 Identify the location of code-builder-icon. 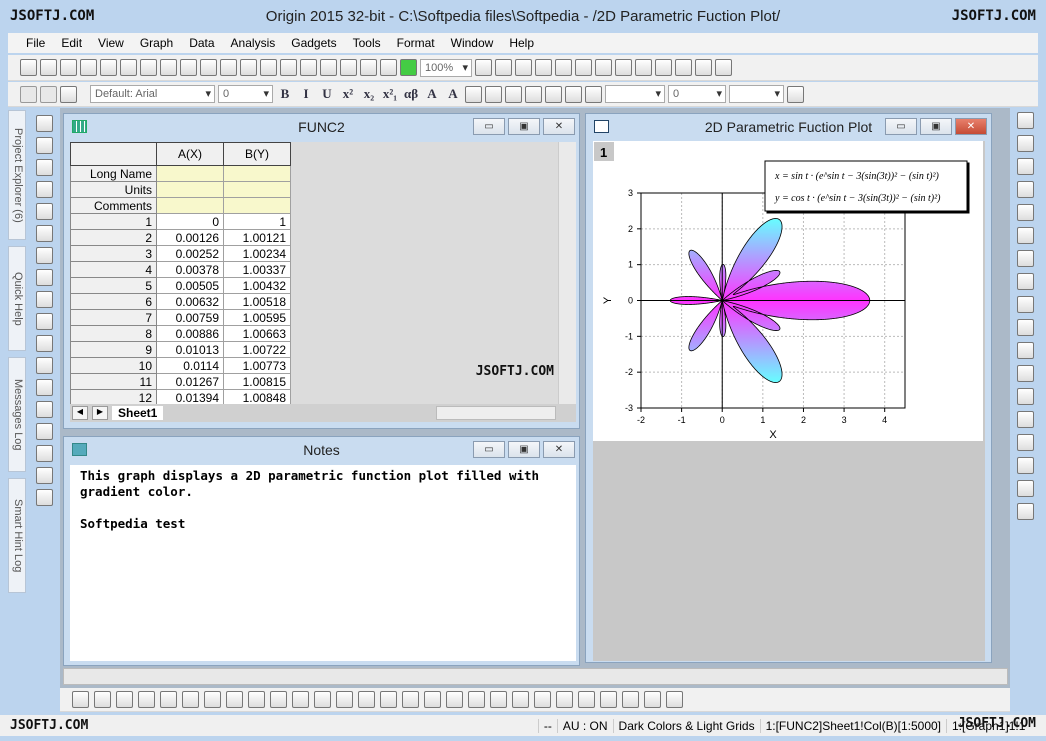
(523, 67).